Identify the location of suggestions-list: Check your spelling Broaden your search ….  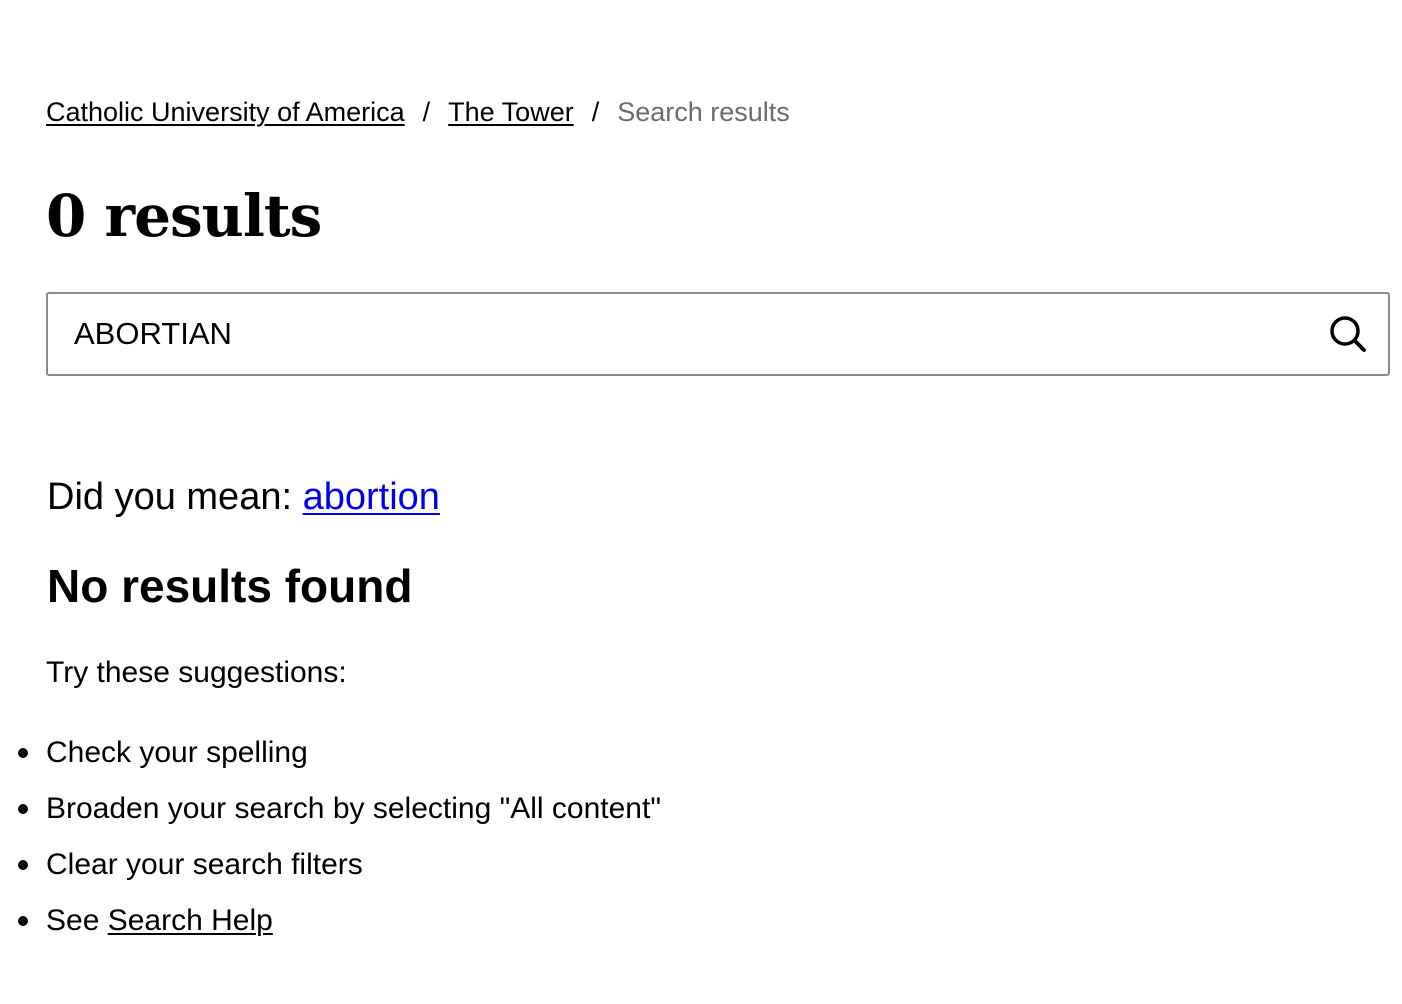
(339, 837).